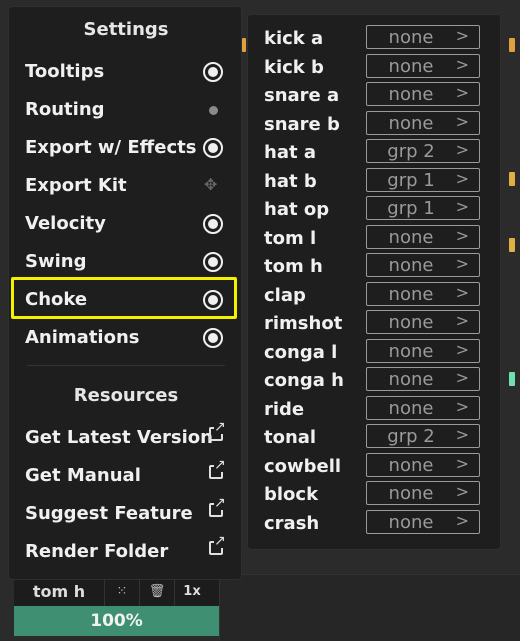 This screenshot has width=520, height=641. I want to click on setting-export-kit: Export Kit ✥, so click(126, 186).